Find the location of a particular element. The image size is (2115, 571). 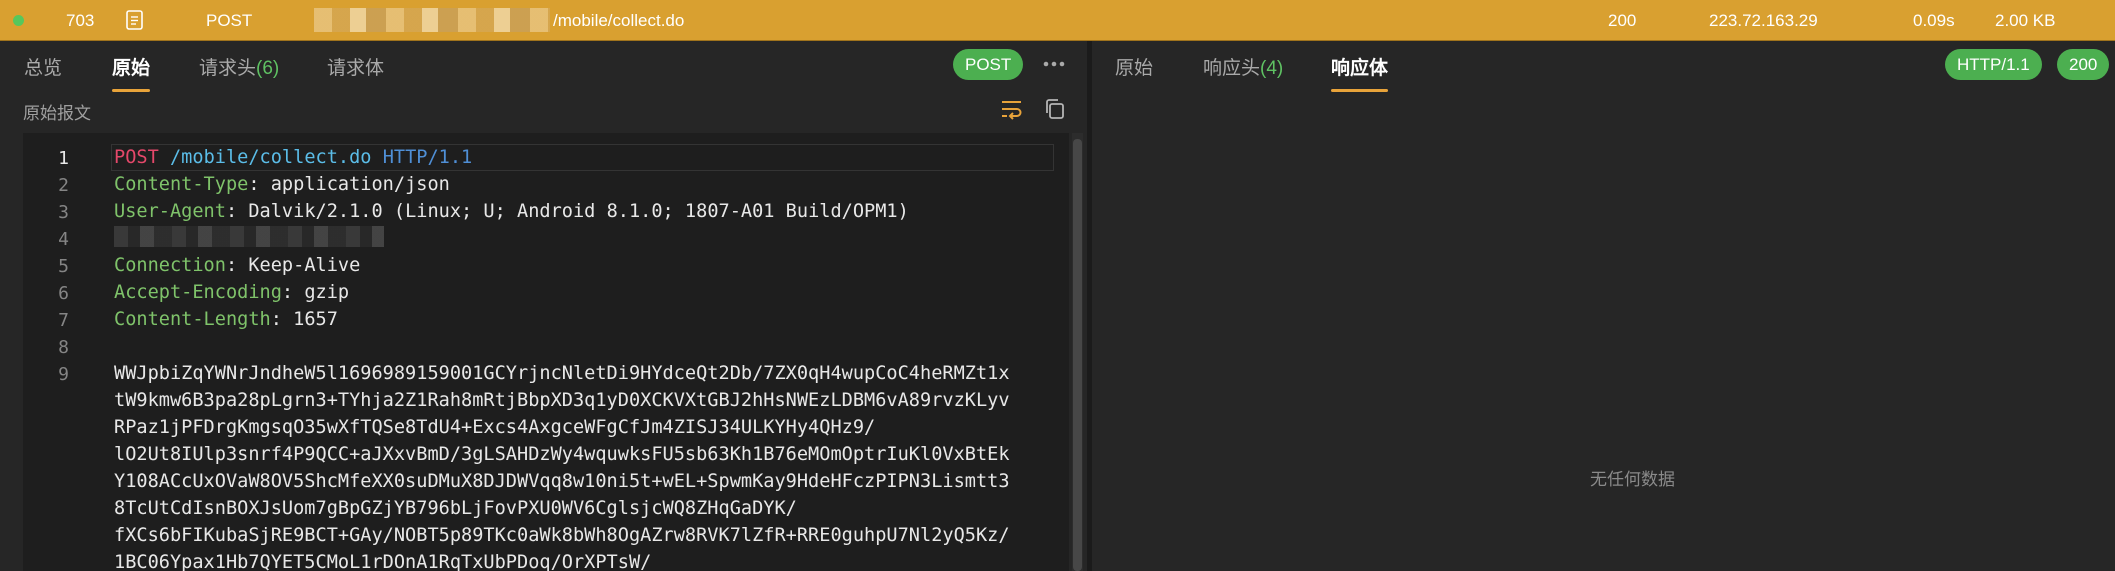

editor-scroll-thumb is located at coordinates (1077, 355).